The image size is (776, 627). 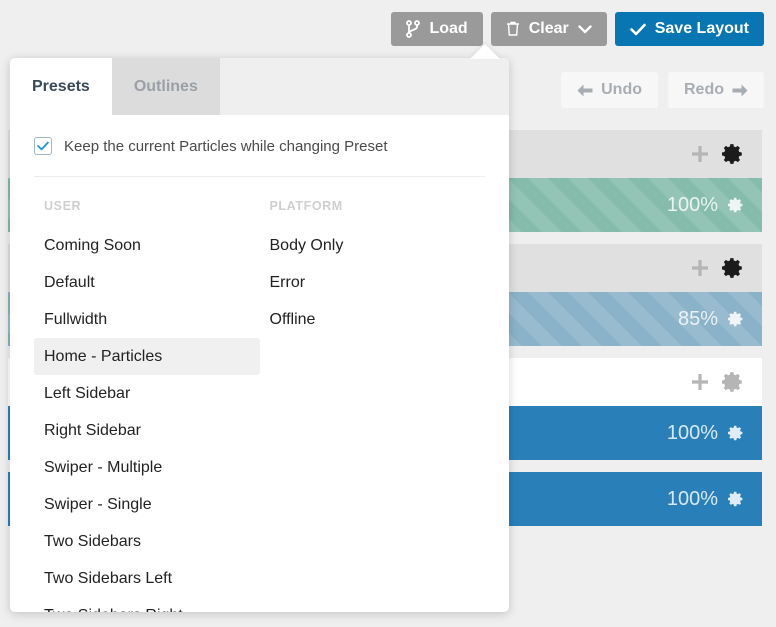 I want to click on undo-button: Undo, so click(x=609, y=90).